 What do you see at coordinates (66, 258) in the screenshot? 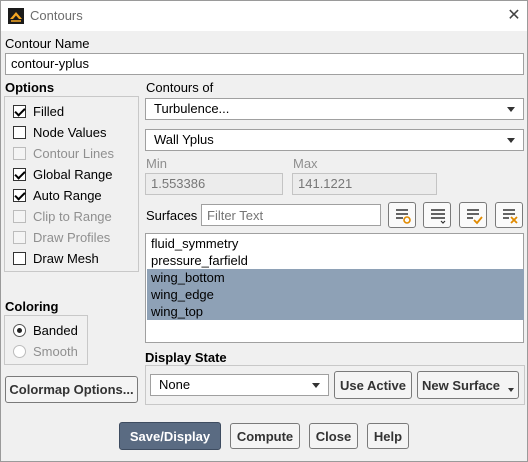
I see `checkbox-label: Draw Mesh` at bounding box center [66, 258].